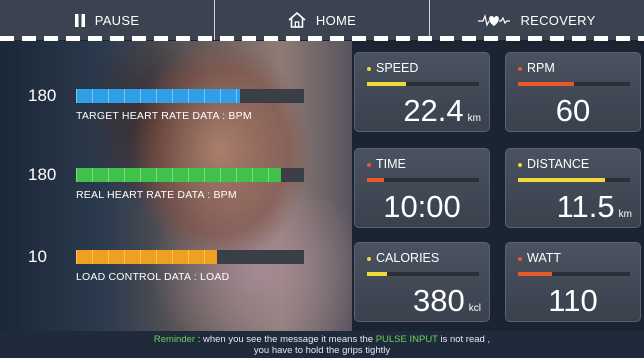 This screenshot has width=644, height=358. Describe the element at coordinates (369, 68) in the screenshot. I see `speed-dot` at that location.